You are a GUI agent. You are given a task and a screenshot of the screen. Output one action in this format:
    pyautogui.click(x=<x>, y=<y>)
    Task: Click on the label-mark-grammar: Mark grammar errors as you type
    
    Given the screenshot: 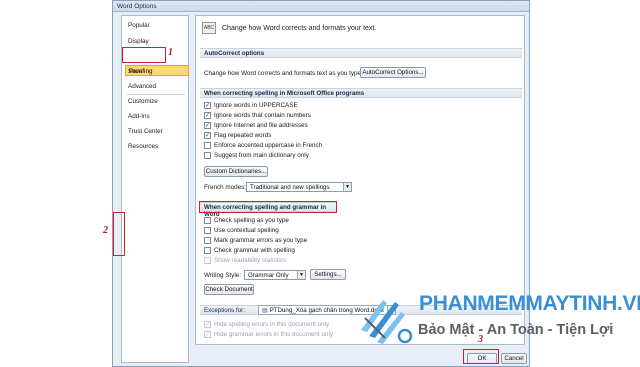 What is the action you would take?
    pyautogui.click(x=261, y=240)
    